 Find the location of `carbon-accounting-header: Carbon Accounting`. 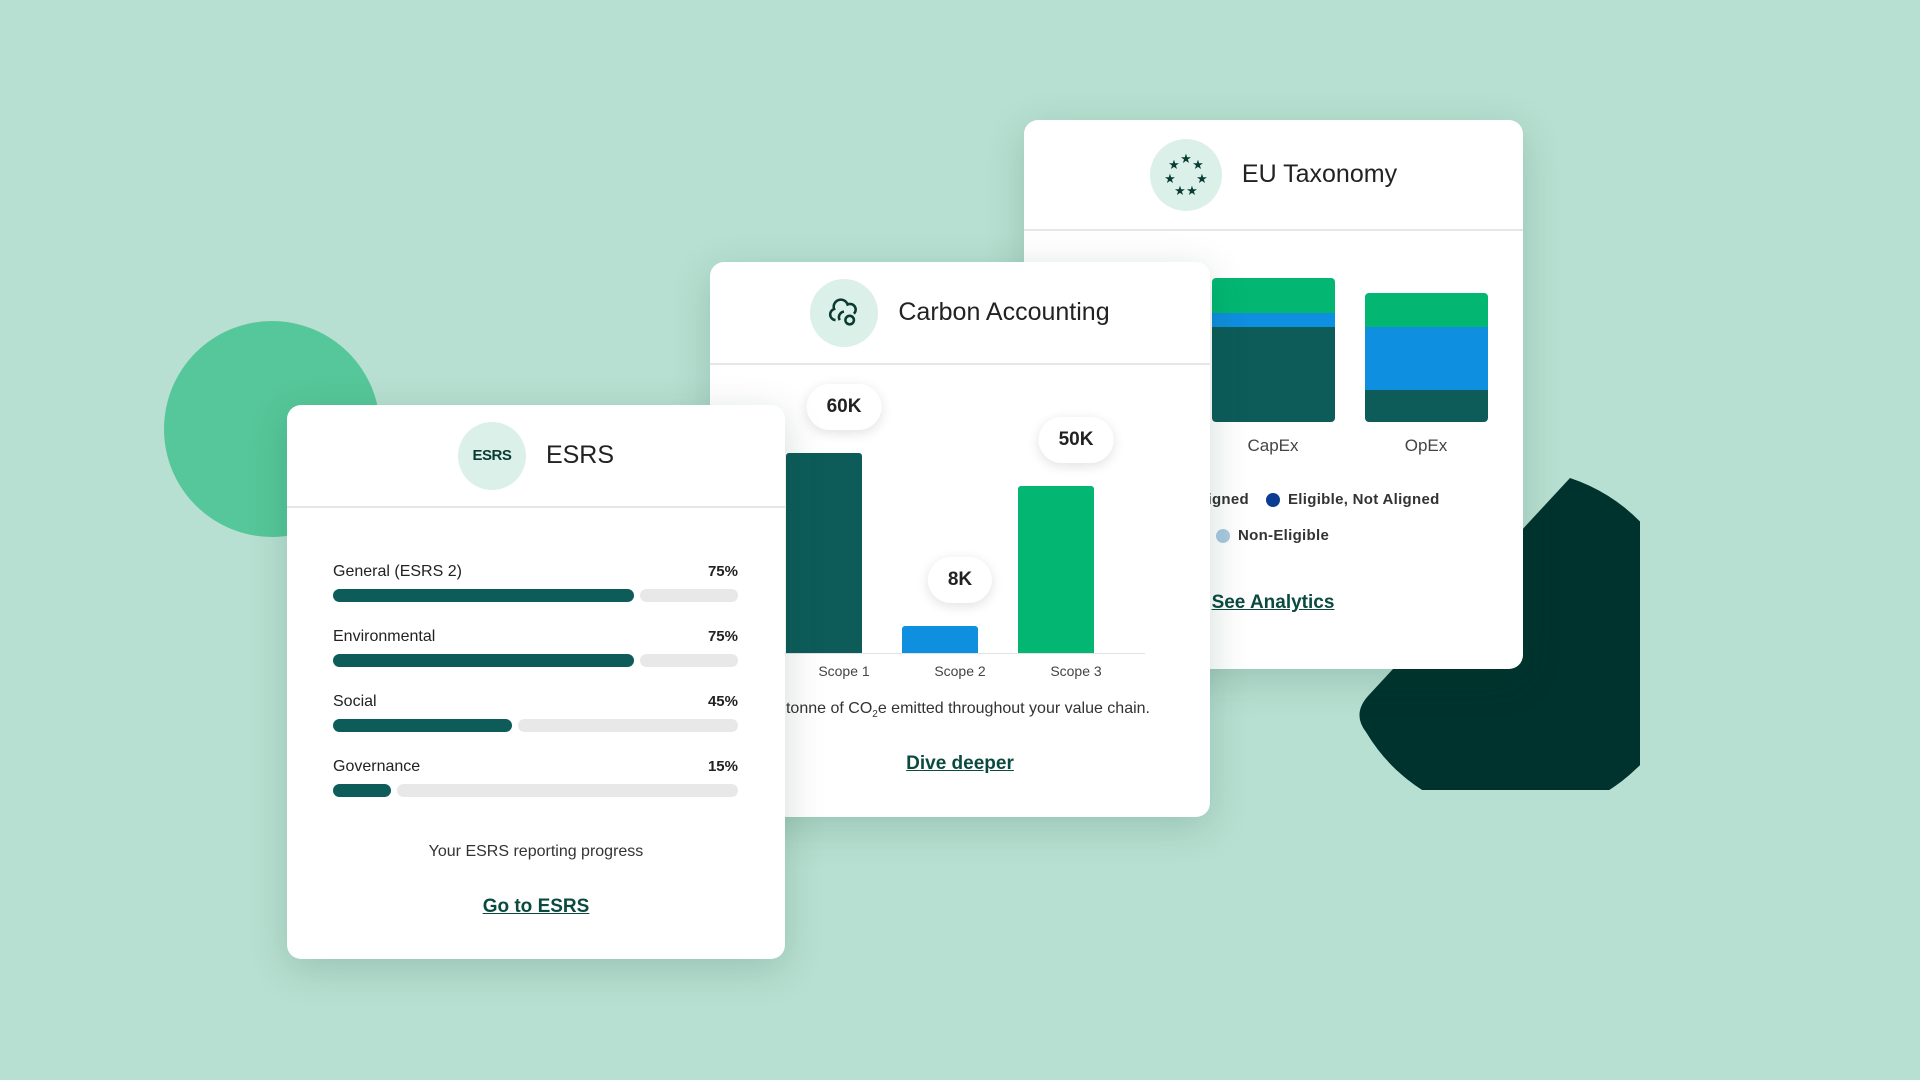

carbon-accounting-header: Carbon Accounting is located at coordinates (960, 313).